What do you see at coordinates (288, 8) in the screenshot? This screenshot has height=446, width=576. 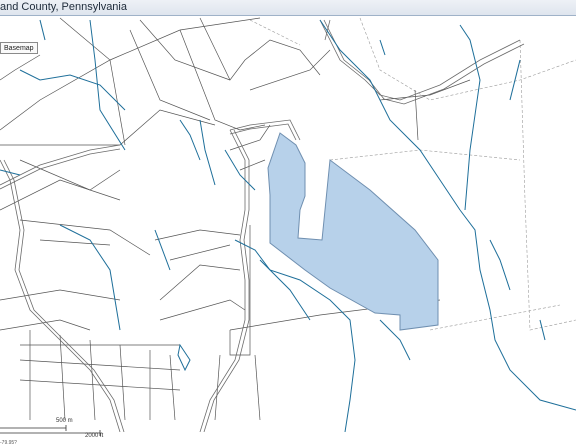 I see `title-bar: and County, Pennsylvania` at bounding box center [288, 8].